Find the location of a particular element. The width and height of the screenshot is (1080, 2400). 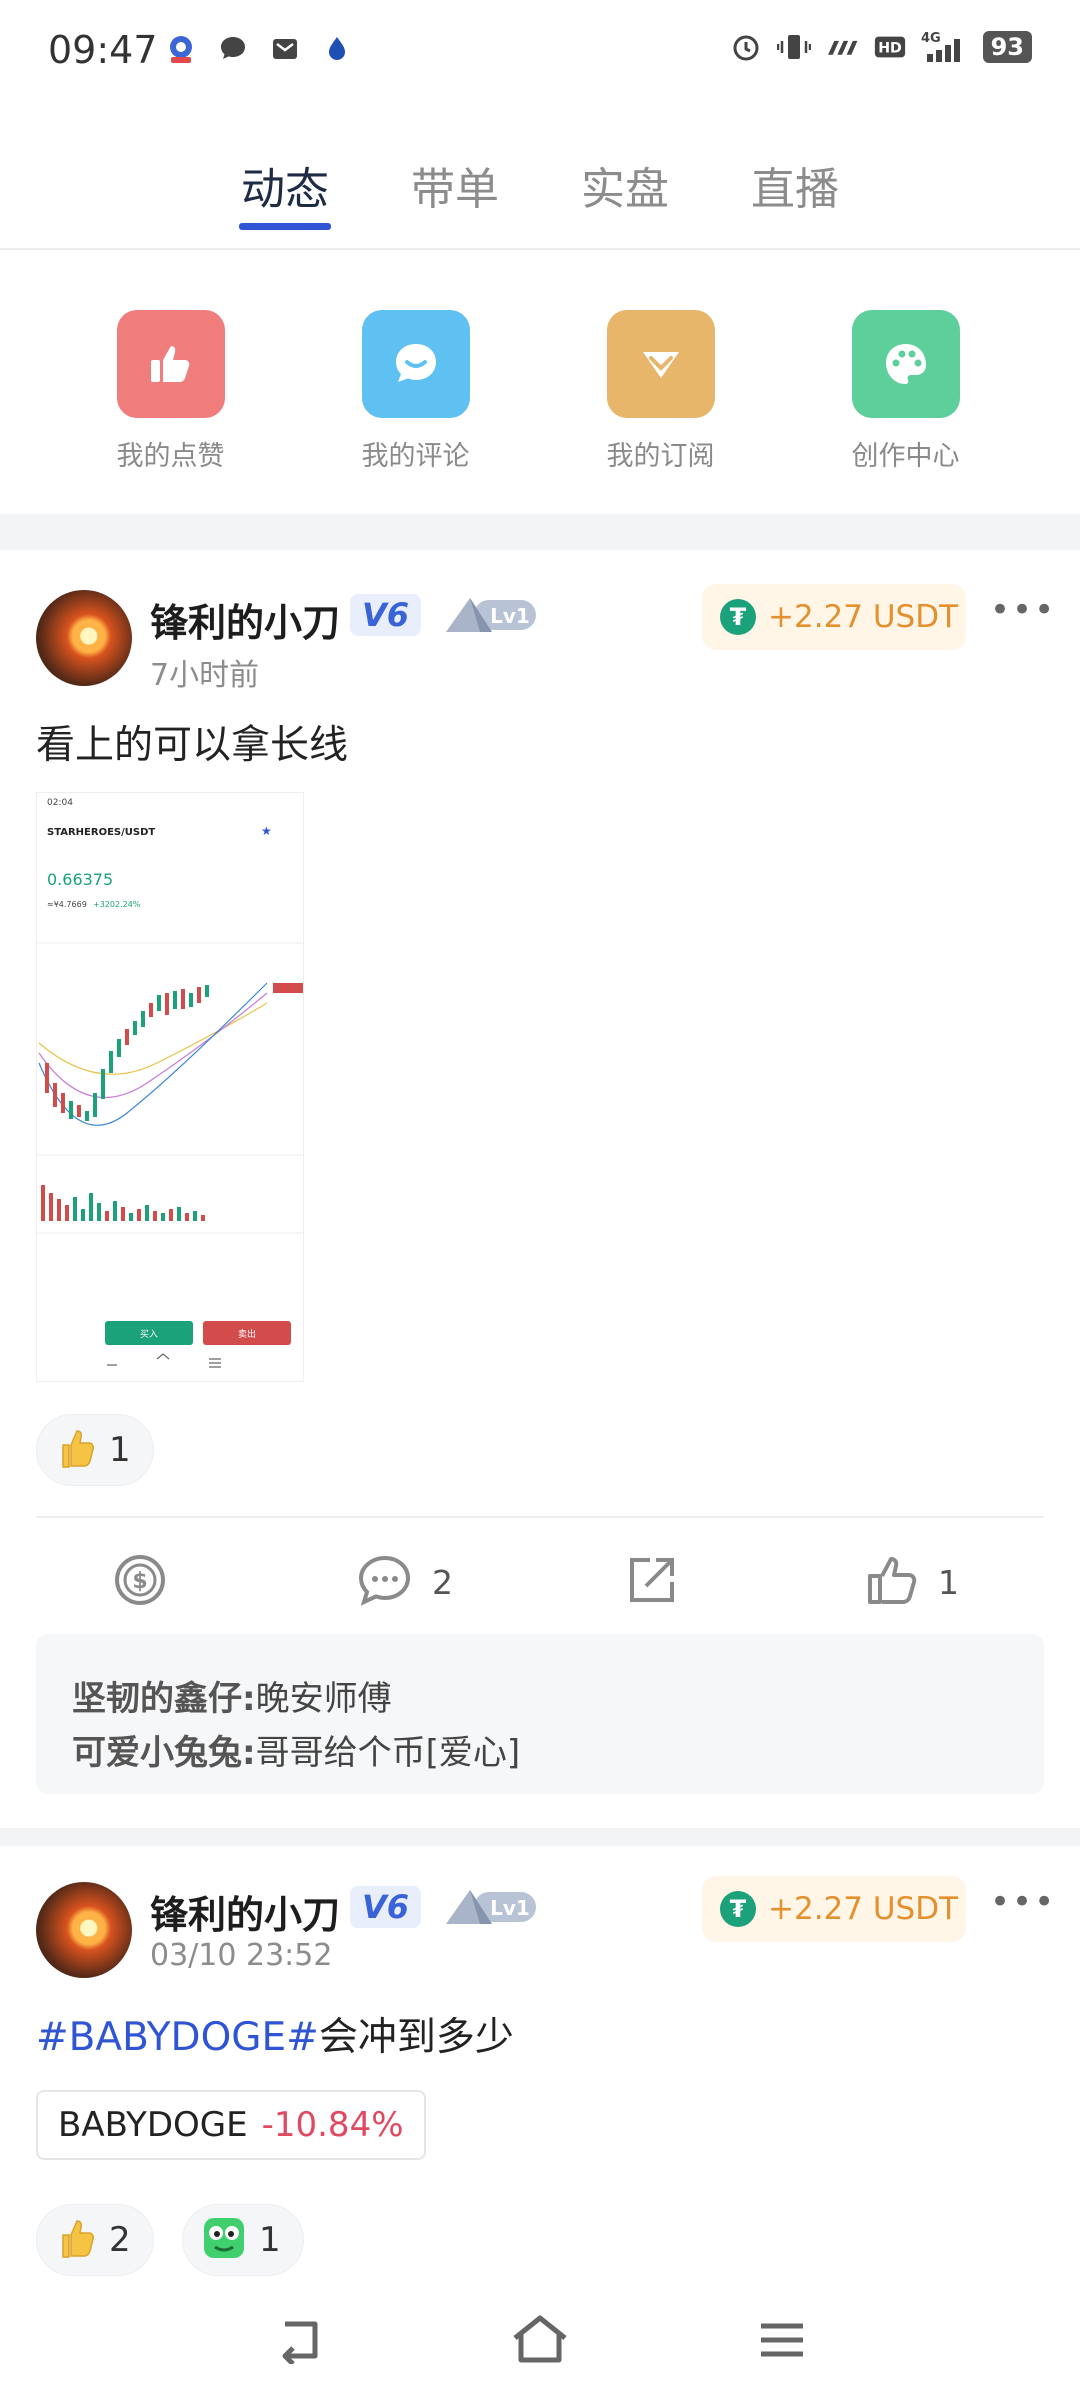

my-subscriptions-button: 我的订阅 is located at coordinates (660, 391).